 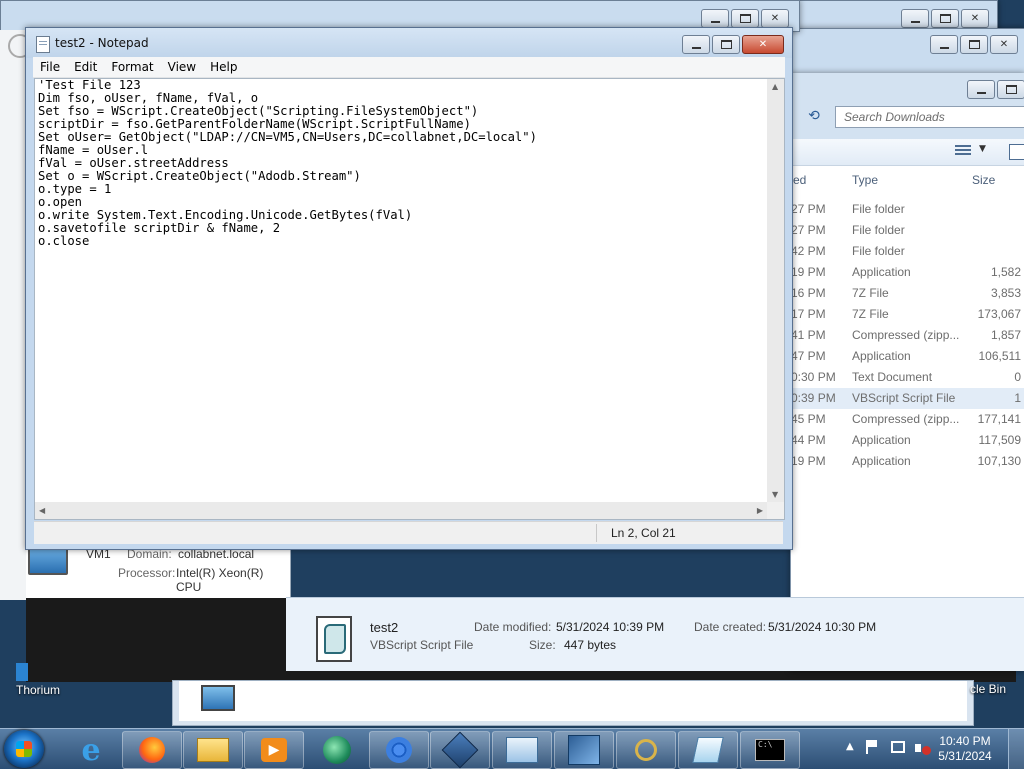 What do you see at coordinates (50, 67) in the screenshot?
I see `menu-file: File` at bounding box center [50, 67].